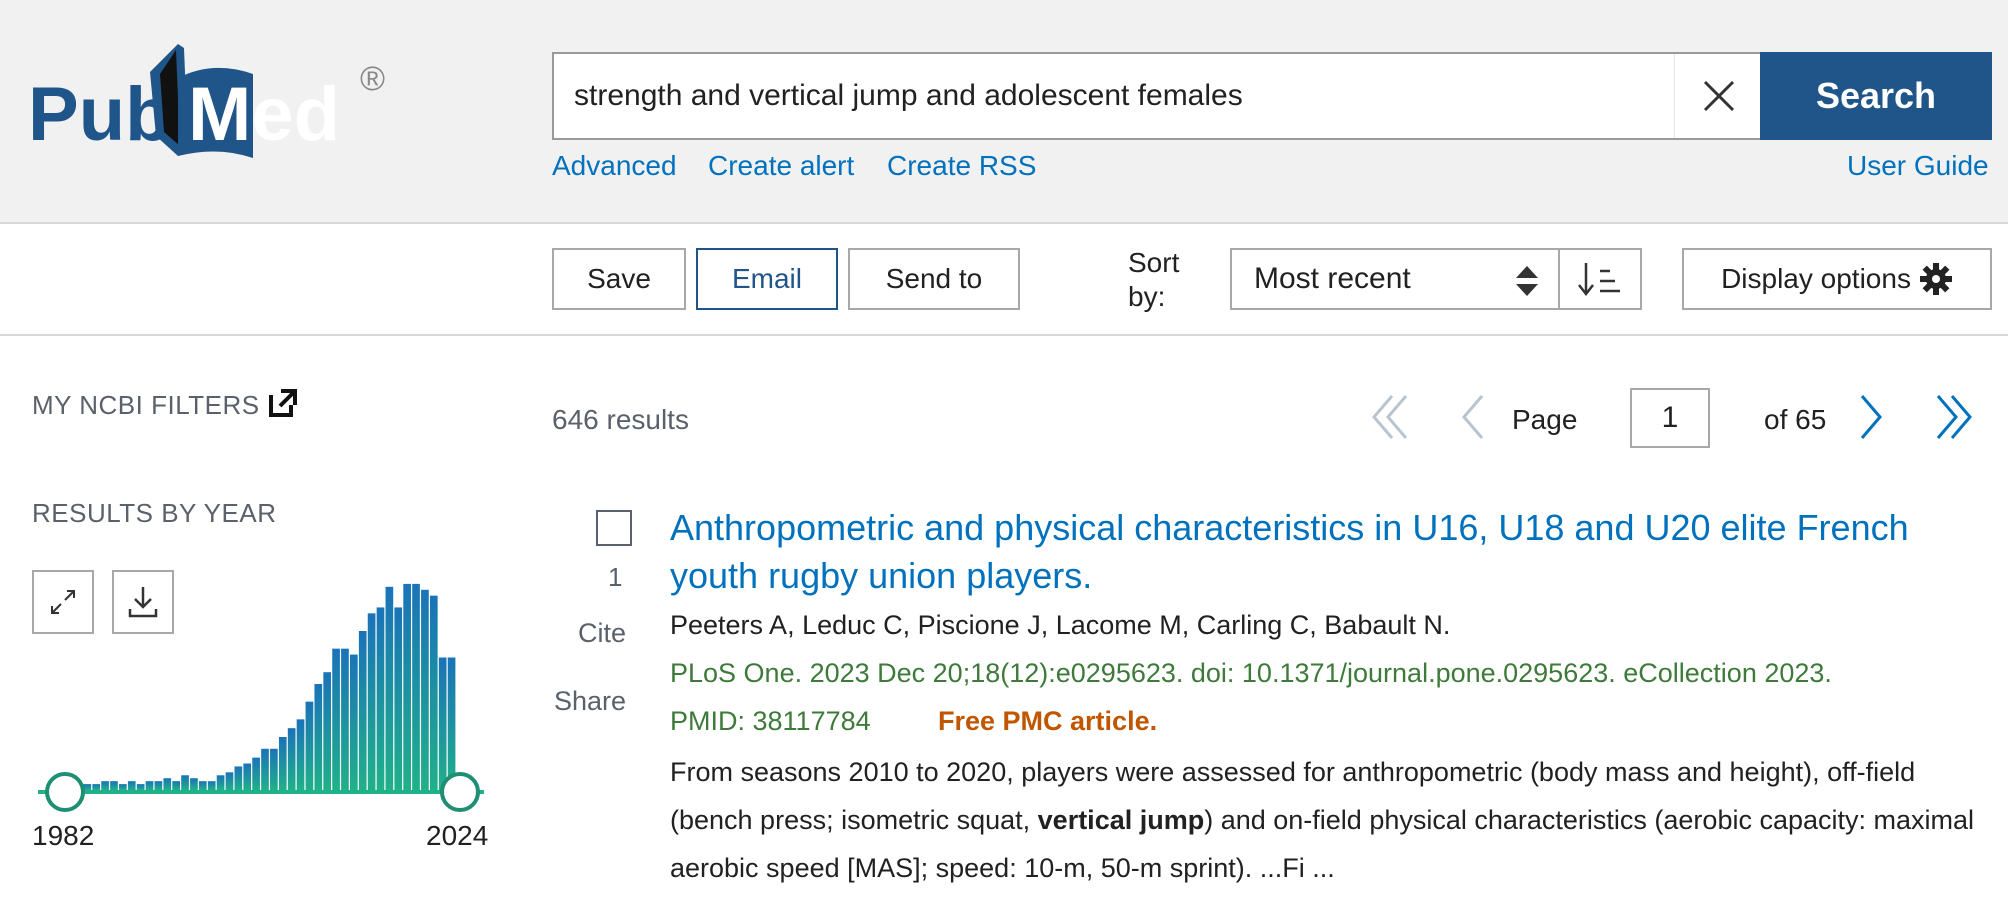  What do you see at coordinates (615, 577) in the screenshot?
I see `result-number: 1` at bounding box center [615, 577].